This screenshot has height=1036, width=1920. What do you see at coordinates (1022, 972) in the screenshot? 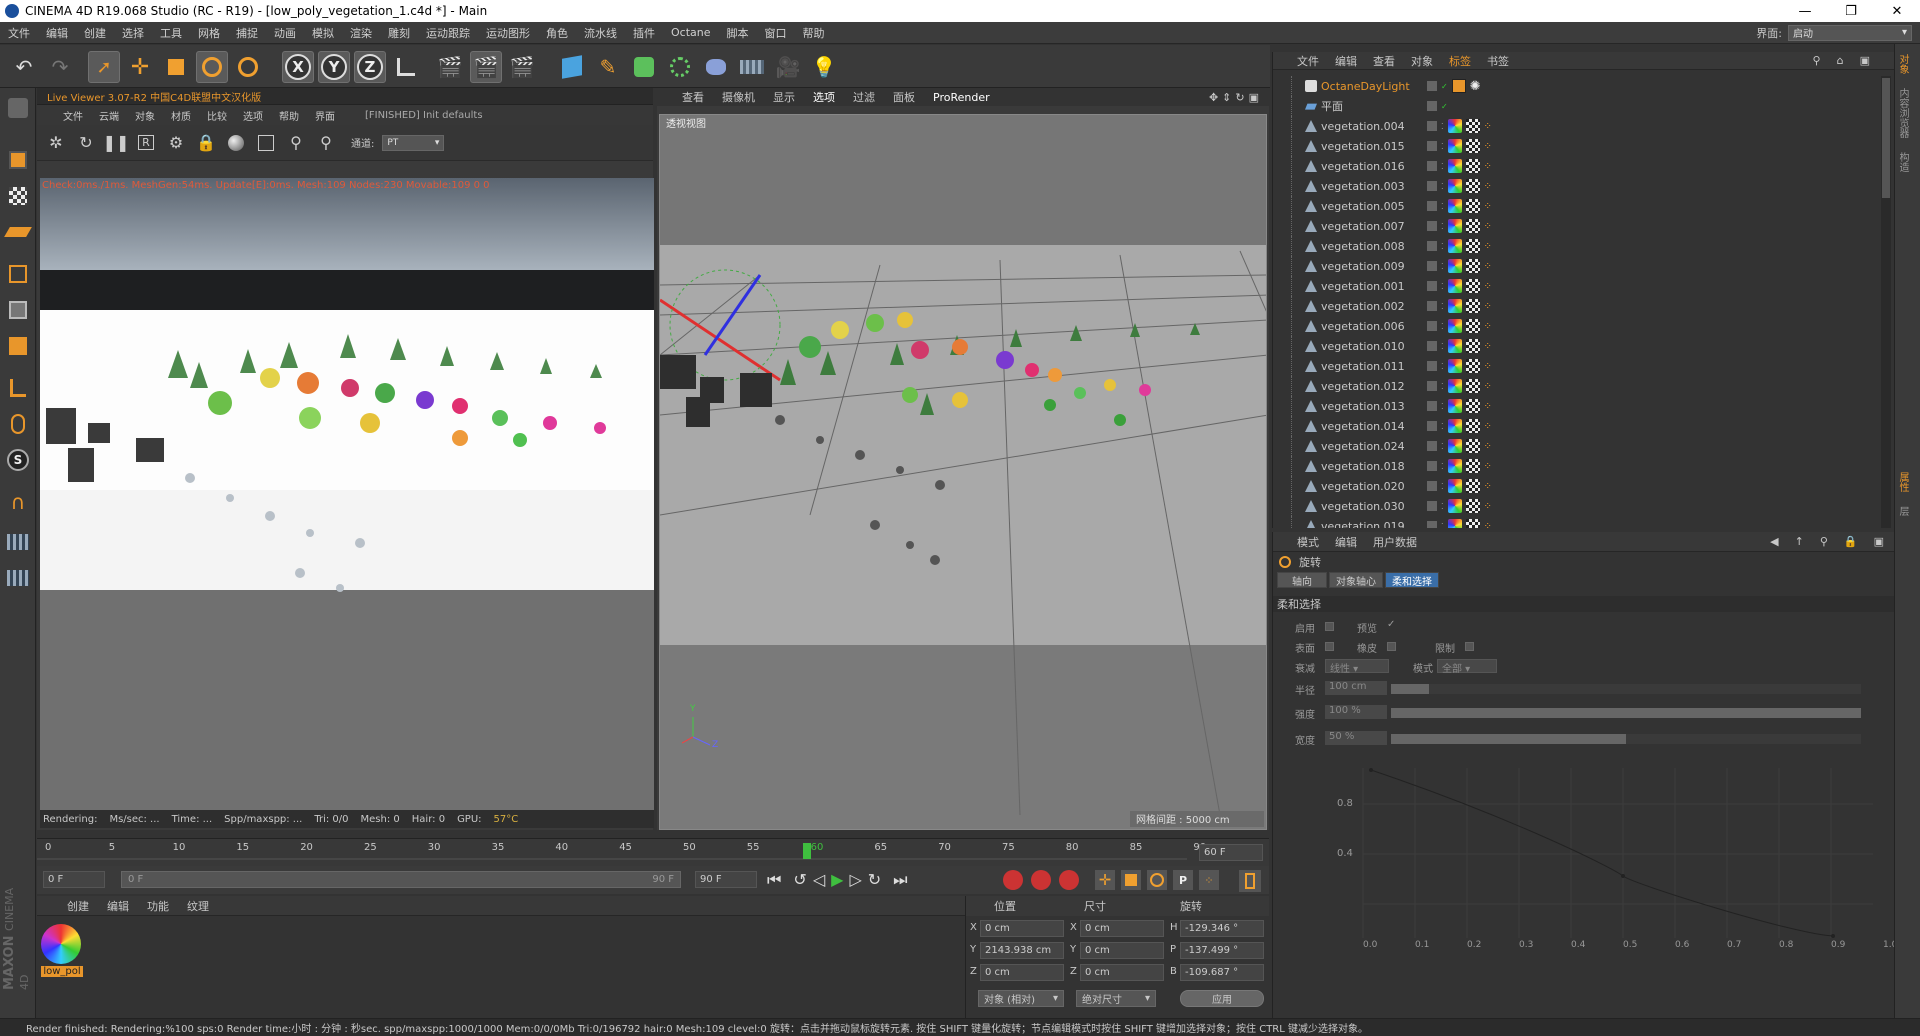
I see `coord-position-field: 0 cm` at bounding box center [1022, 972].